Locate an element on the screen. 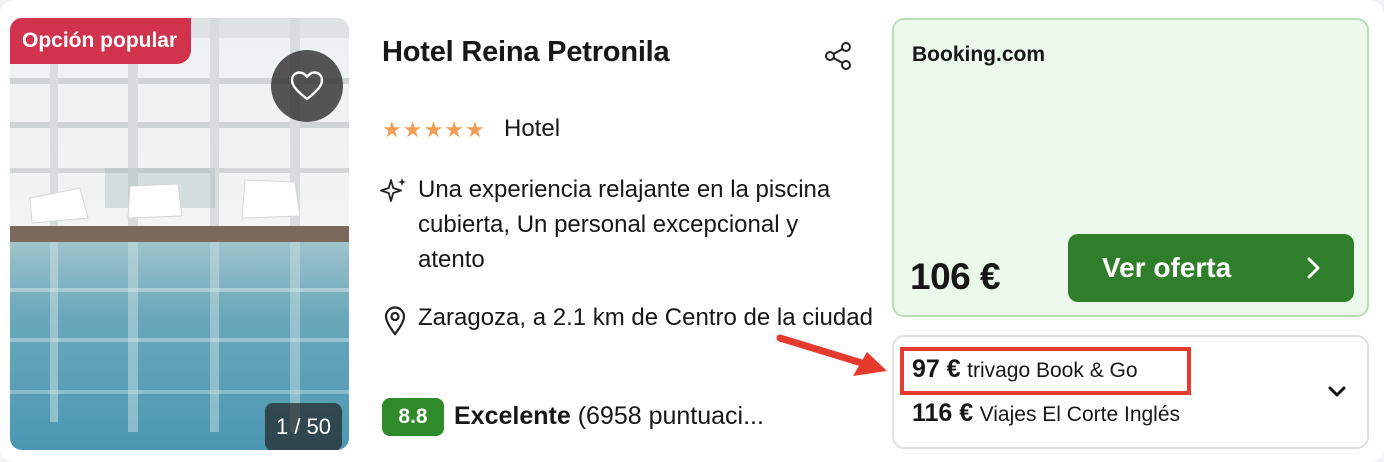 The height and width of the screenshot is (462, 1384). arrow-annotation is located at coordinates (831, 355).